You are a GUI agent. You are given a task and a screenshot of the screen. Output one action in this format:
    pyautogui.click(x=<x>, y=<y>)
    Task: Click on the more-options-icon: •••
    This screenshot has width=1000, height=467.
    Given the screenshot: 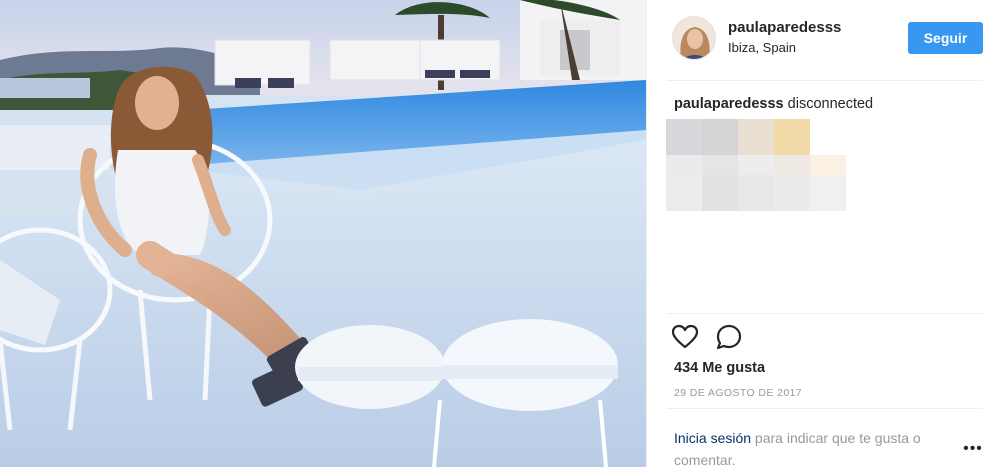 What is the action you would take?
    pyautogui.click(x=973, y=449)
    